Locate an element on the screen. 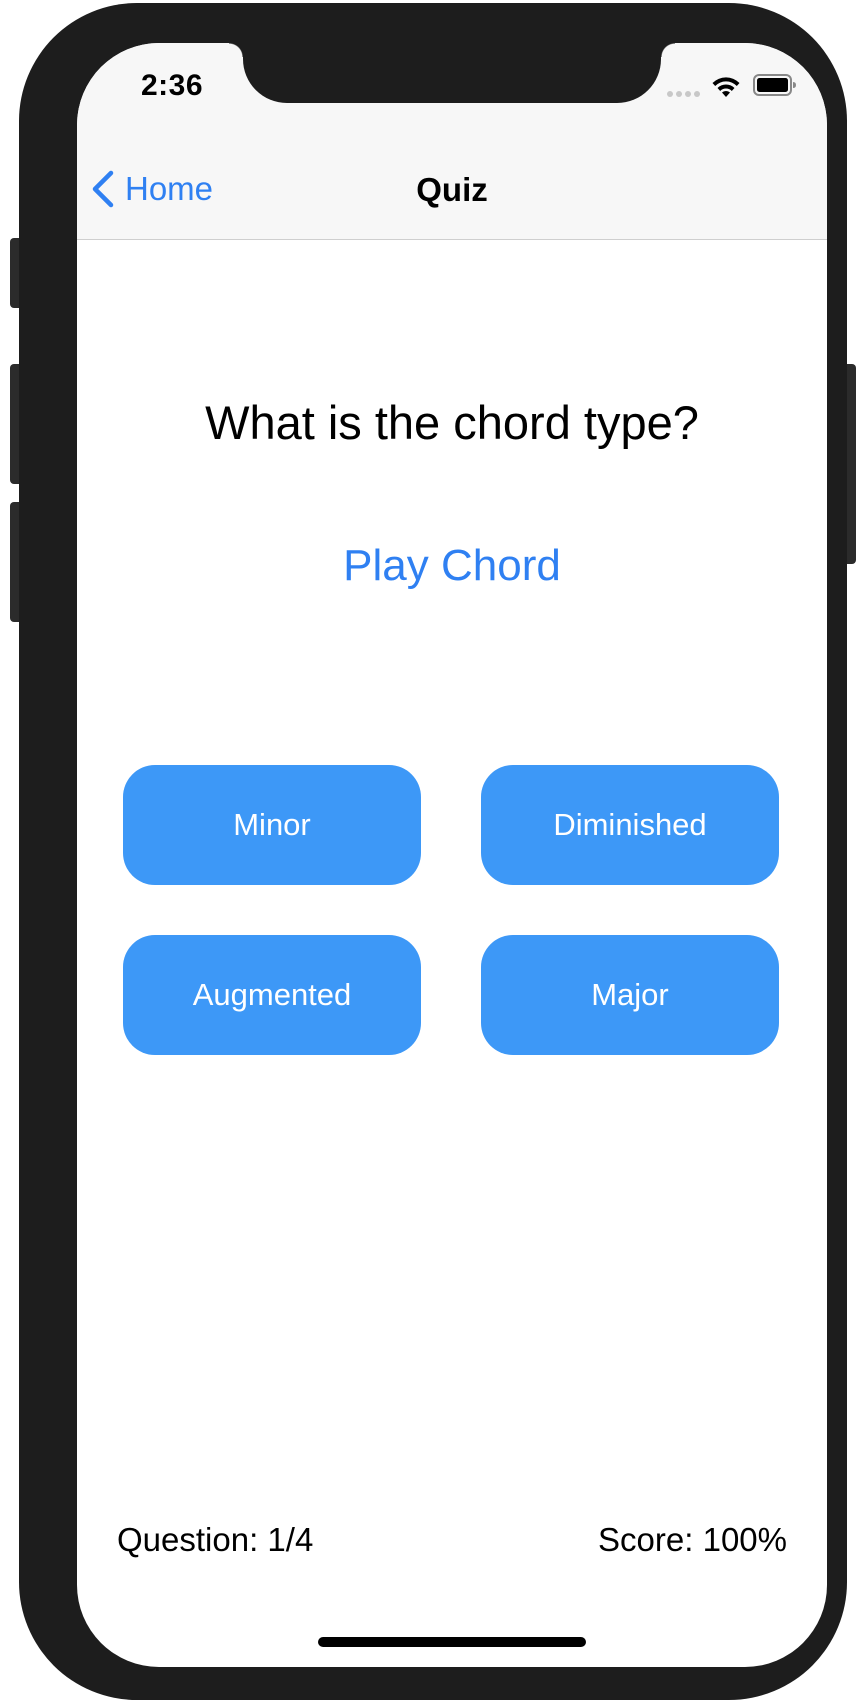 The image size is (866, 1704). home-indicator is located at coordinates (452, 1642).